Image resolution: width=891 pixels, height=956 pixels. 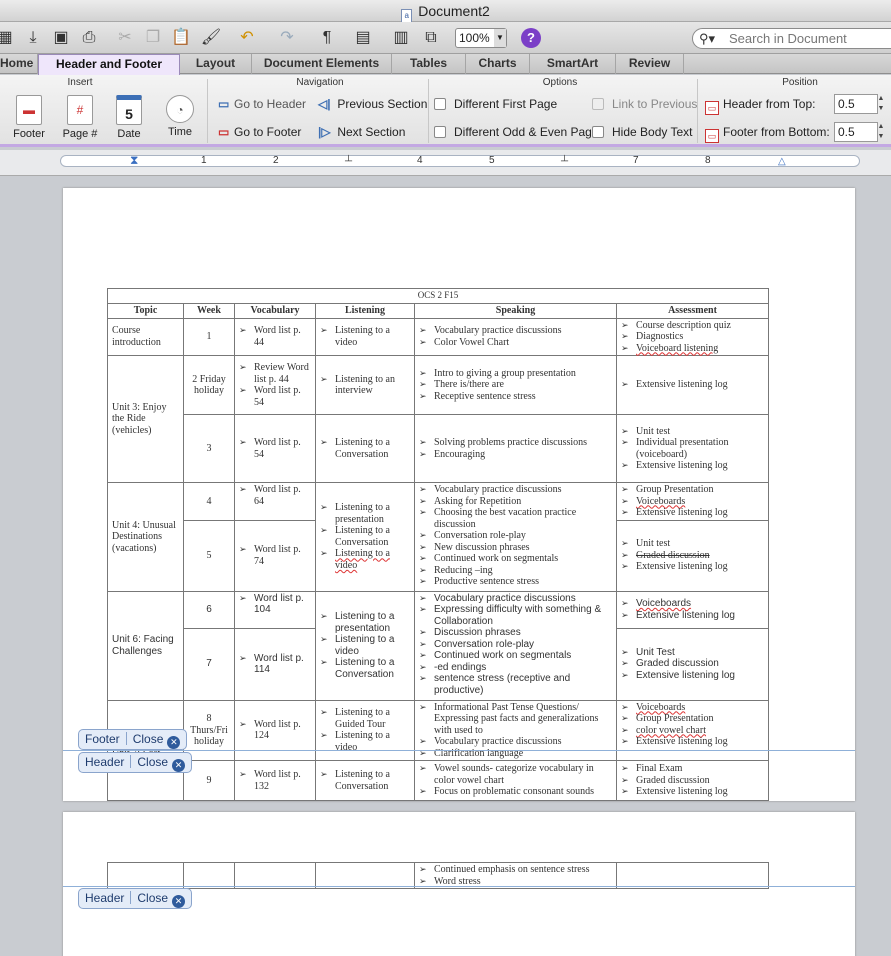 I want to click on table-caption: OCS 2 F15, so click(x=438, y=296).